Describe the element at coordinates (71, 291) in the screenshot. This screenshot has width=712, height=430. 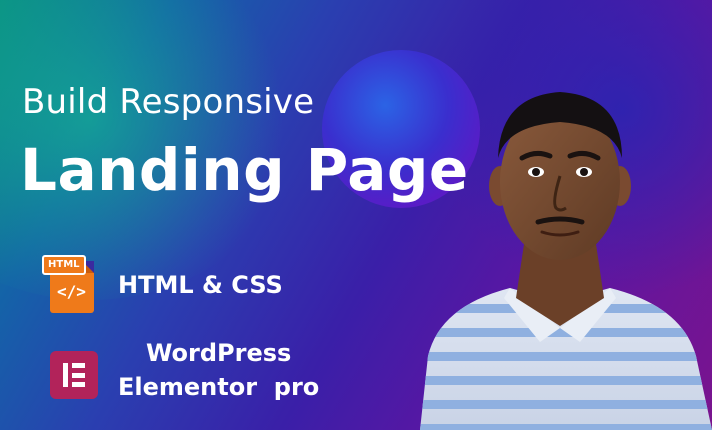
I see `html-code-glyph: </>` at that location.